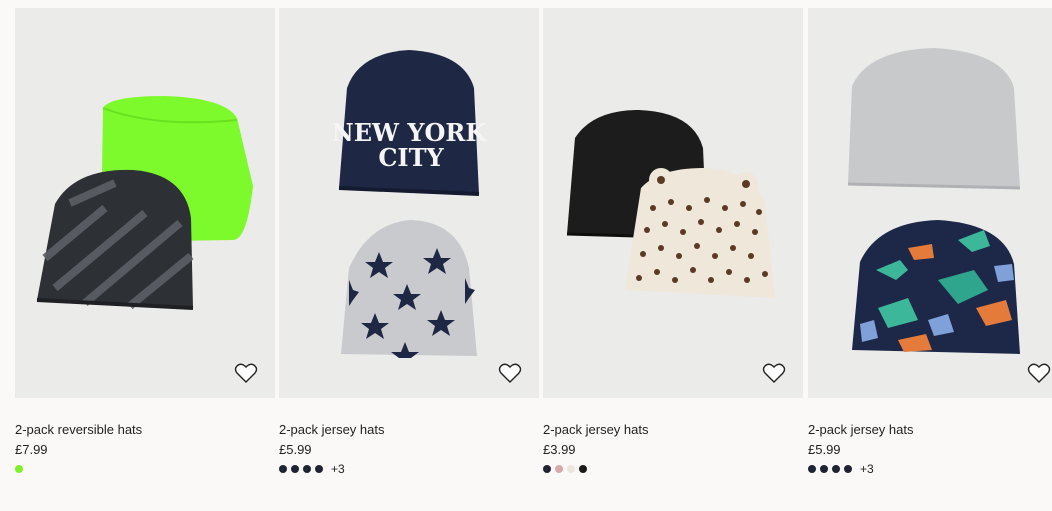 Image resolution: width=1052 pixels, height=511 pixels. Describe the element at coordinates (411, 157) in the screenshot. I see `hat-print-text-line2: CITY` at that location.